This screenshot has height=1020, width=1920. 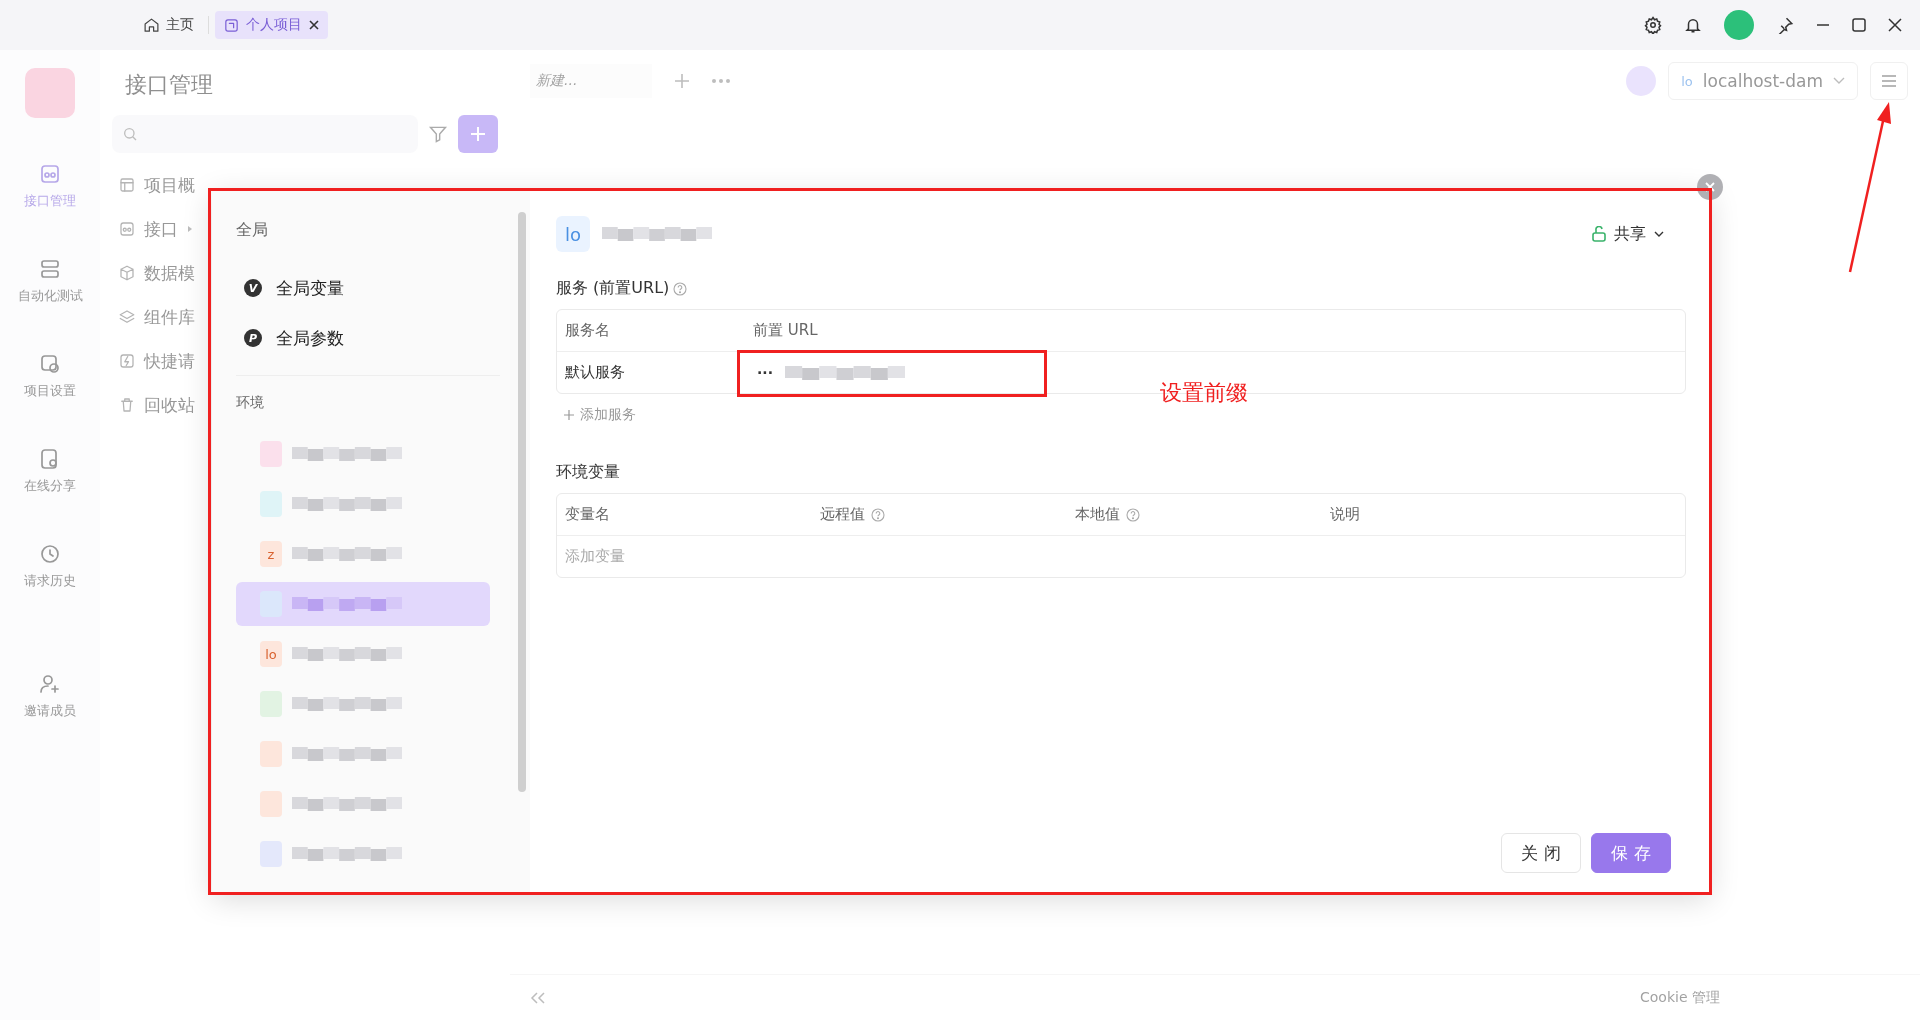 I want to click on column-header: 前置 URL, so click(x=785, y=330).